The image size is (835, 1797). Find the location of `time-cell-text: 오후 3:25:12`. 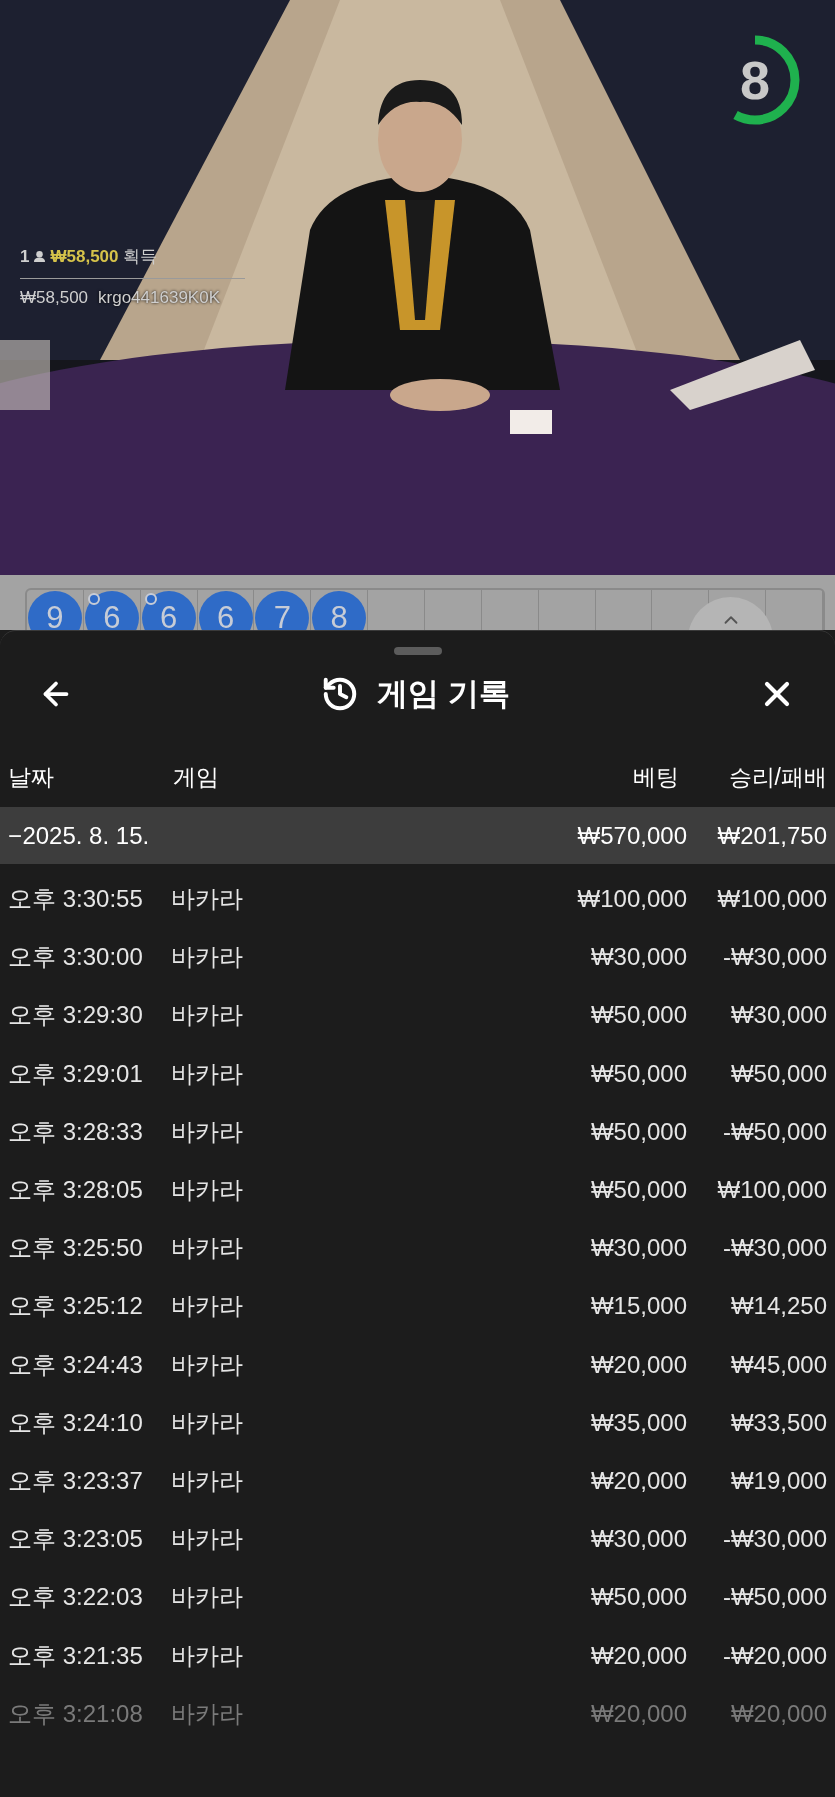

time-cell-text: 오후 3:25:12 is located at coordinates (76, 1306).